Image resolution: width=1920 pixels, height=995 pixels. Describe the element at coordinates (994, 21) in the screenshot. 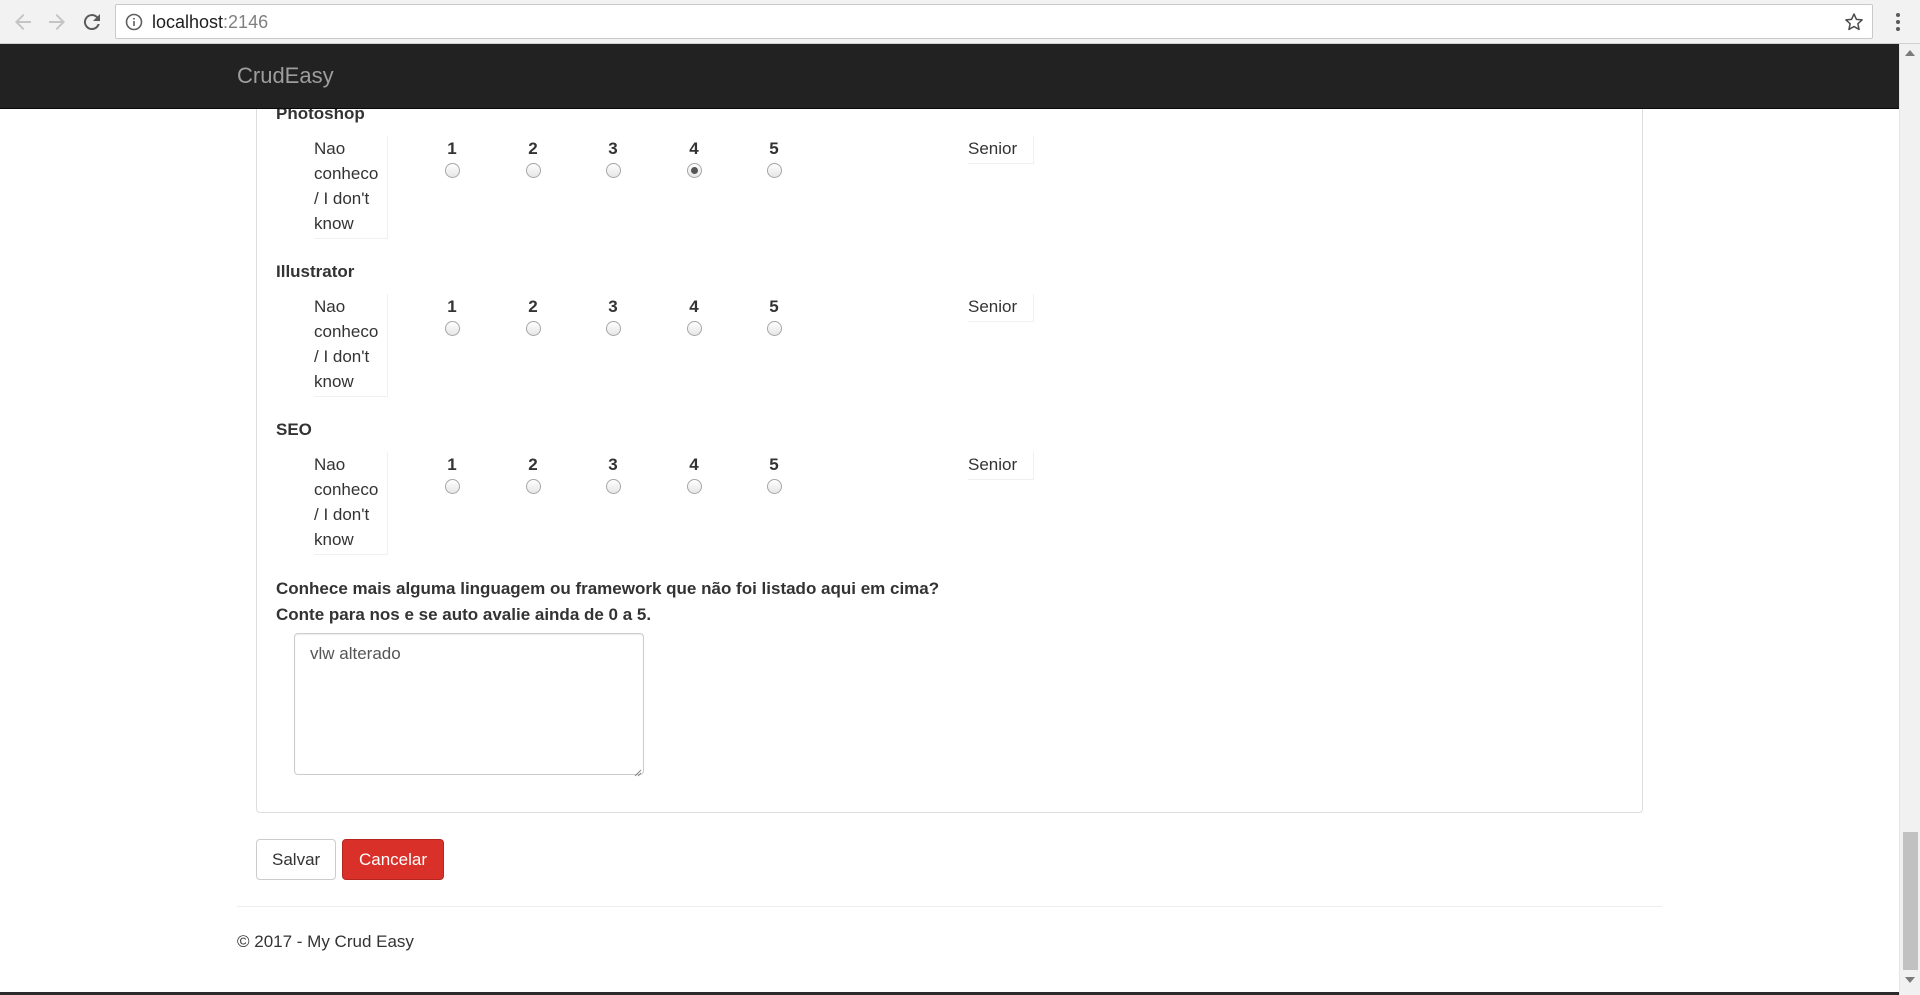

I see `address-bar: localhost:2146` at that location.